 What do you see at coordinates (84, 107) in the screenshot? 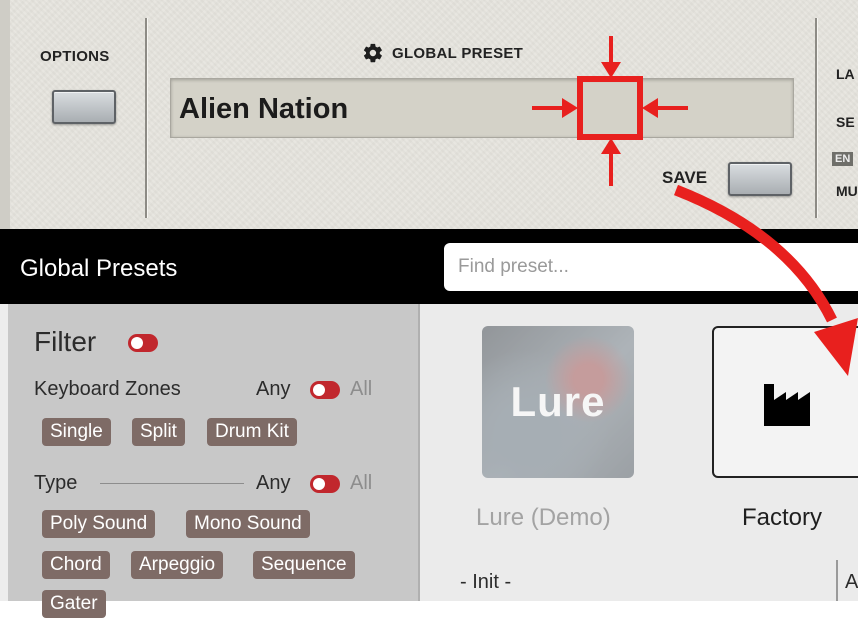
I see `options-button` at bounding box center [84, 107].